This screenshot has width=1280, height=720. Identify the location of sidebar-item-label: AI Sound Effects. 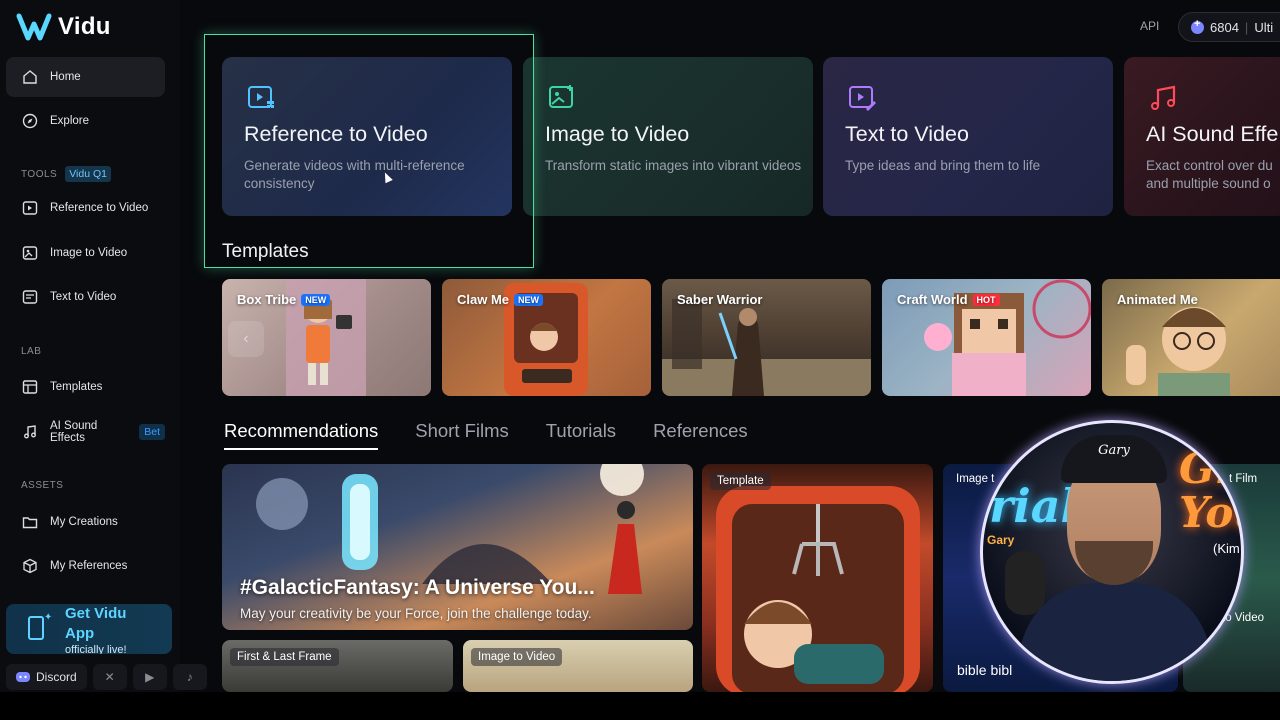
(74, 432).